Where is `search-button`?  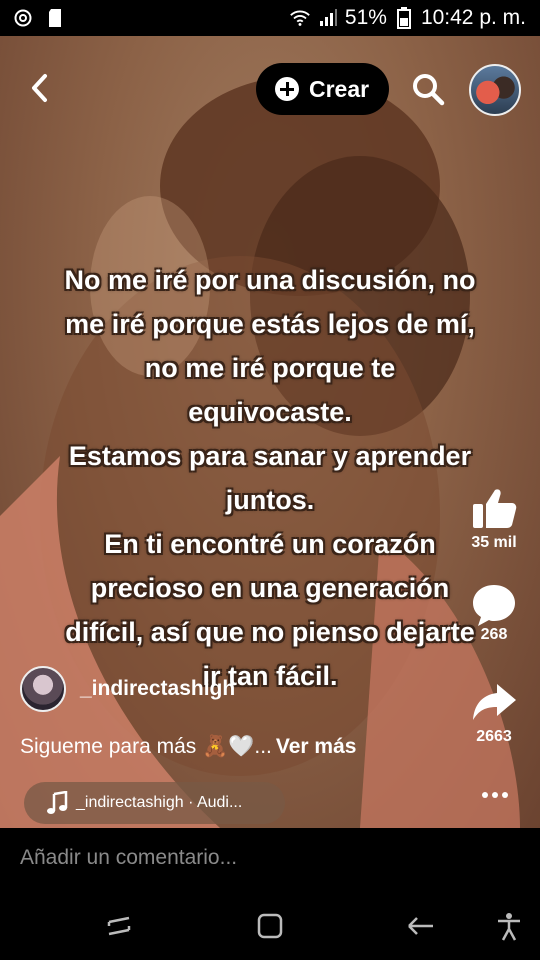 search-button is located at coordinates (428, 89).